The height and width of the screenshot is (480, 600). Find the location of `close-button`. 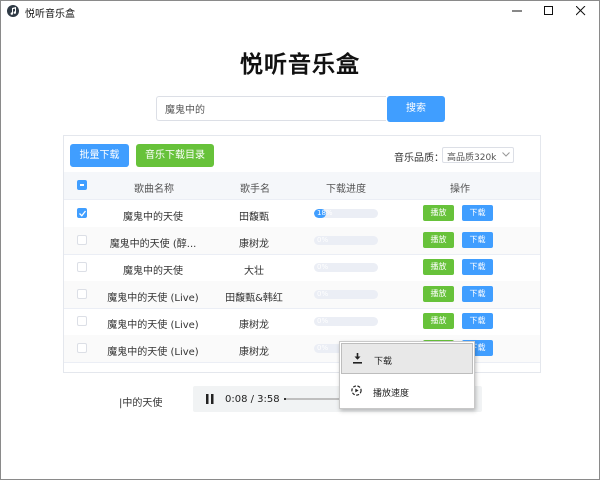

close-button is located at coordinates (581, 11).